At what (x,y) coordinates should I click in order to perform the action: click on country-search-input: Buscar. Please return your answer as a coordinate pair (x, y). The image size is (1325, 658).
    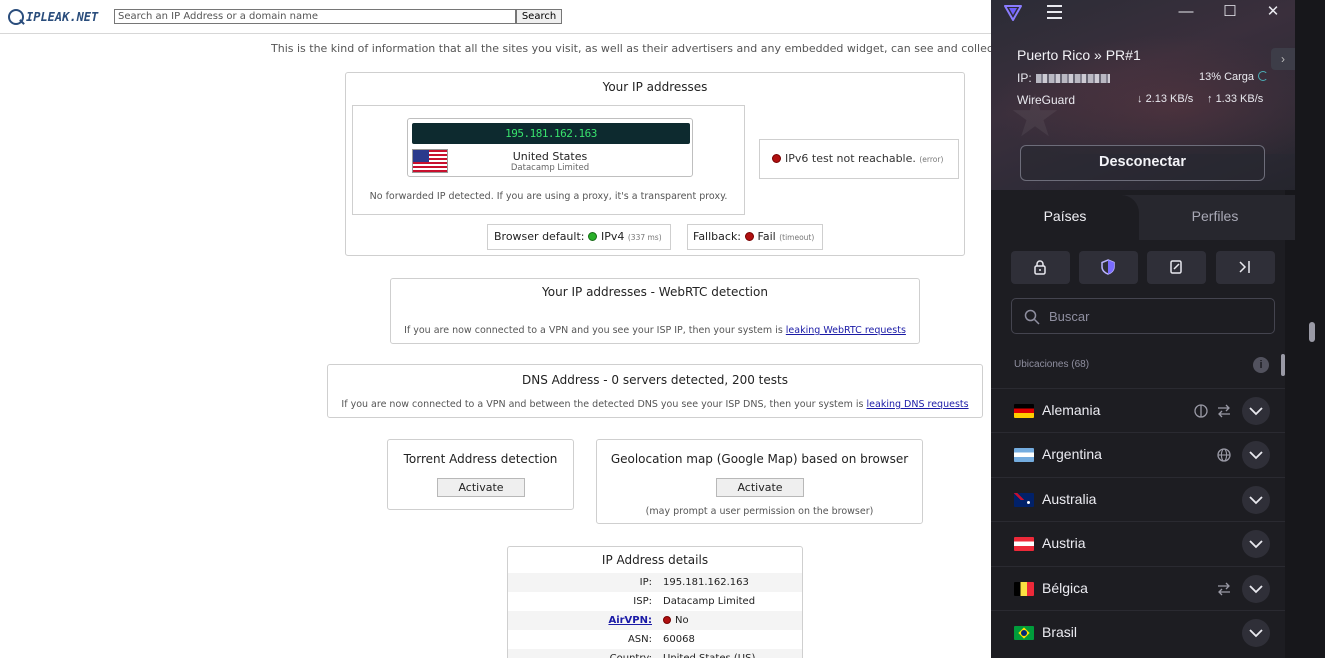
    Looking at the image, I should click on (1143, 316).